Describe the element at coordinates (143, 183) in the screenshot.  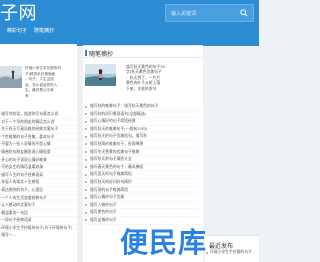
I see `list-item: 描写秋天的好词好句摘抄` at that location.